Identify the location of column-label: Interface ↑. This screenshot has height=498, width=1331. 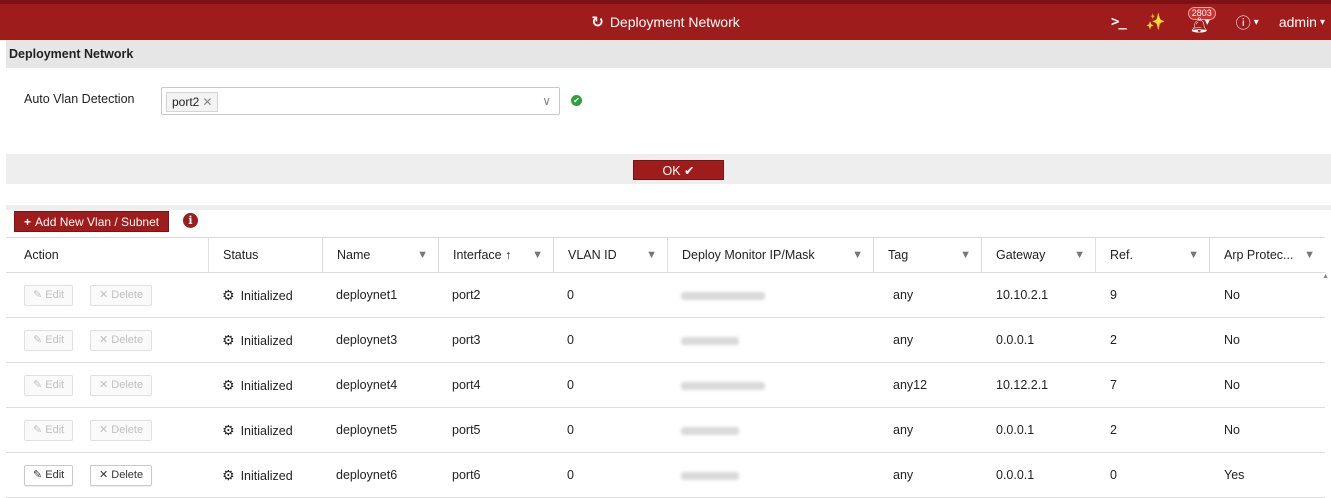
(482, 255).